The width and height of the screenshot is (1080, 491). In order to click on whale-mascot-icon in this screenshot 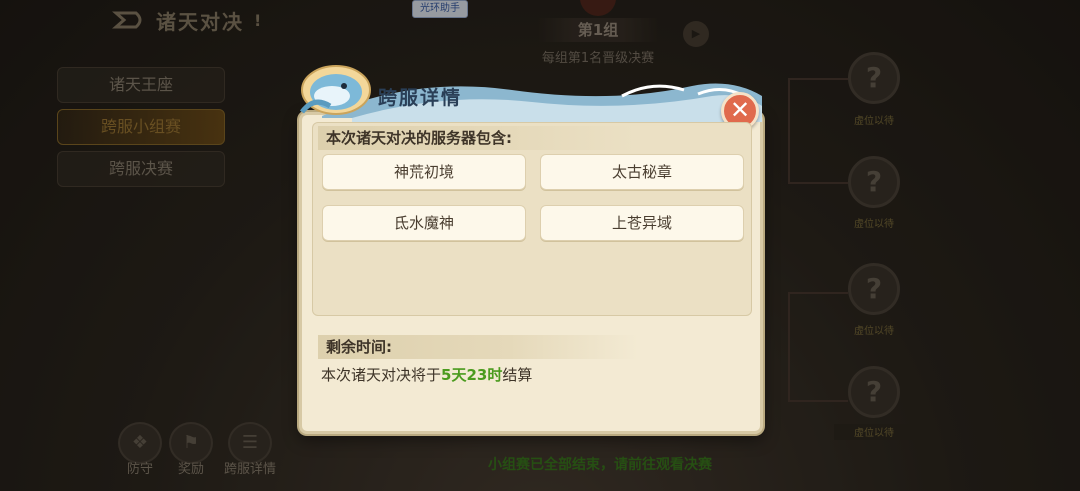, I will do `click(335, 90)`.